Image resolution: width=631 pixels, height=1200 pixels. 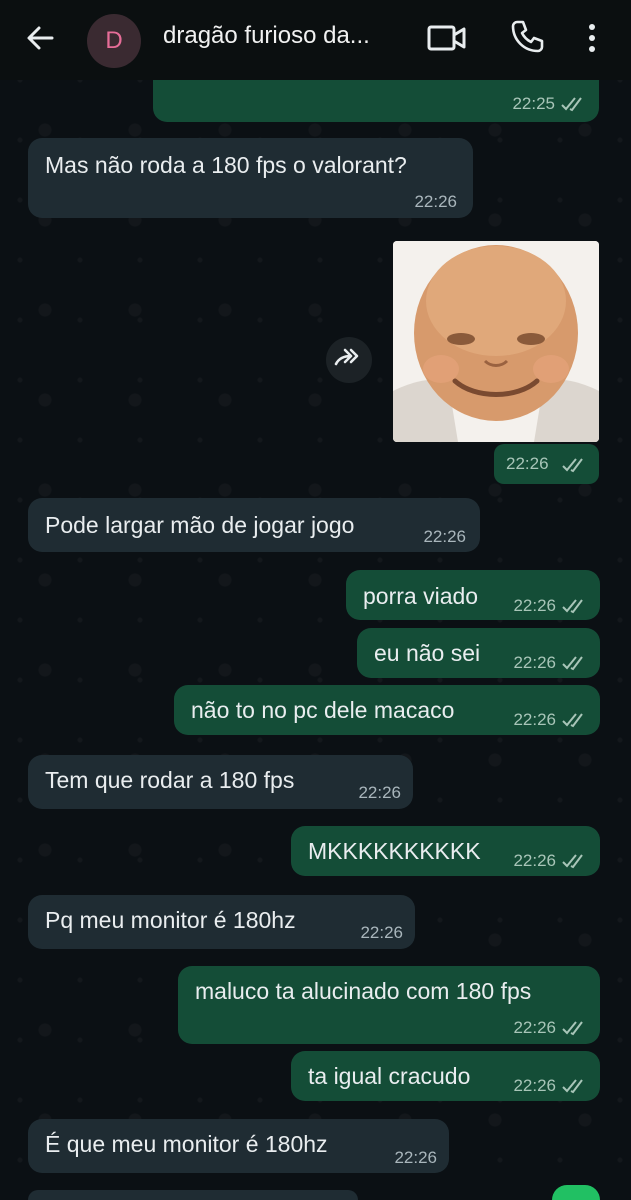 What do you see at coordinates (170, 780) in the screenshot?
I see `message-text: Tem que rodar a 180 fps` at bounding box center [170, 780].